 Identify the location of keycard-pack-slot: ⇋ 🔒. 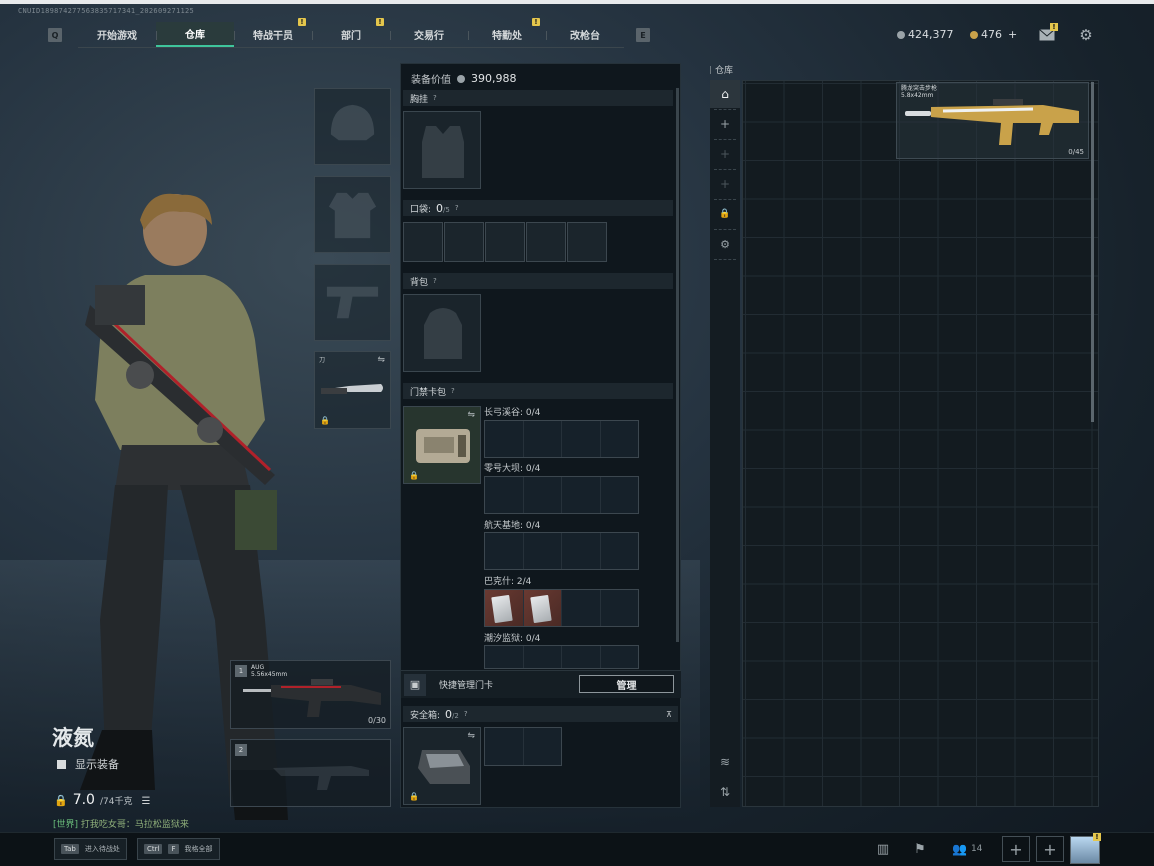
(442, 445).